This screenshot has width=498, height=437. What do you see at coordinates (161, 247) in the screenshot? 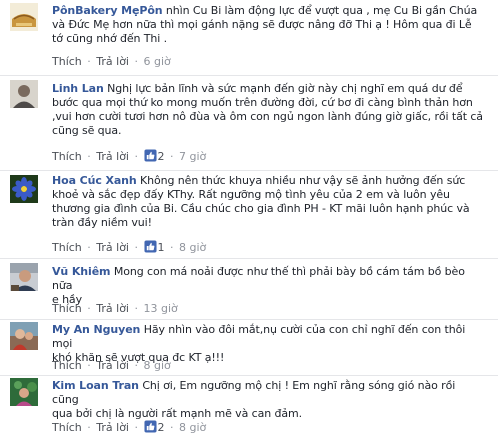
I see `like-count-value: 1` at bounding box center [161, 247].